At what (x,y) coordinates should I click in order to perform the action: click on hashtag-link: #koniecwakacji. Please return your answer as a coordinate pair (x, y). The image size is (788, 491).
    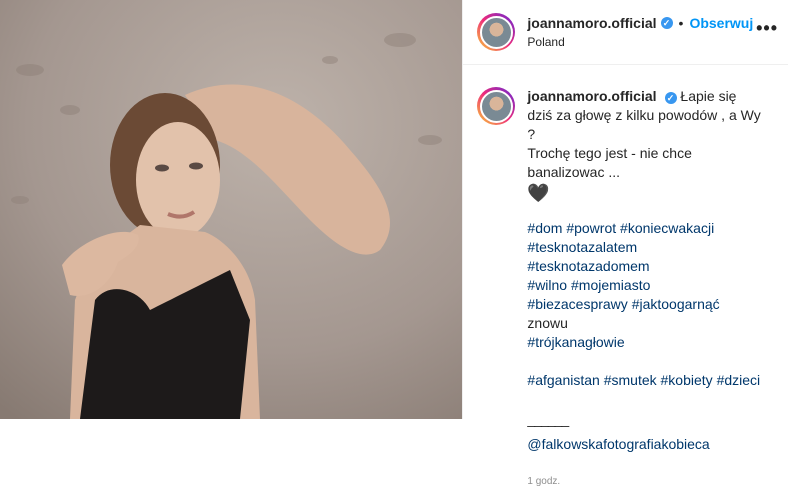
    Looking at the image, I should click on (667, 228).